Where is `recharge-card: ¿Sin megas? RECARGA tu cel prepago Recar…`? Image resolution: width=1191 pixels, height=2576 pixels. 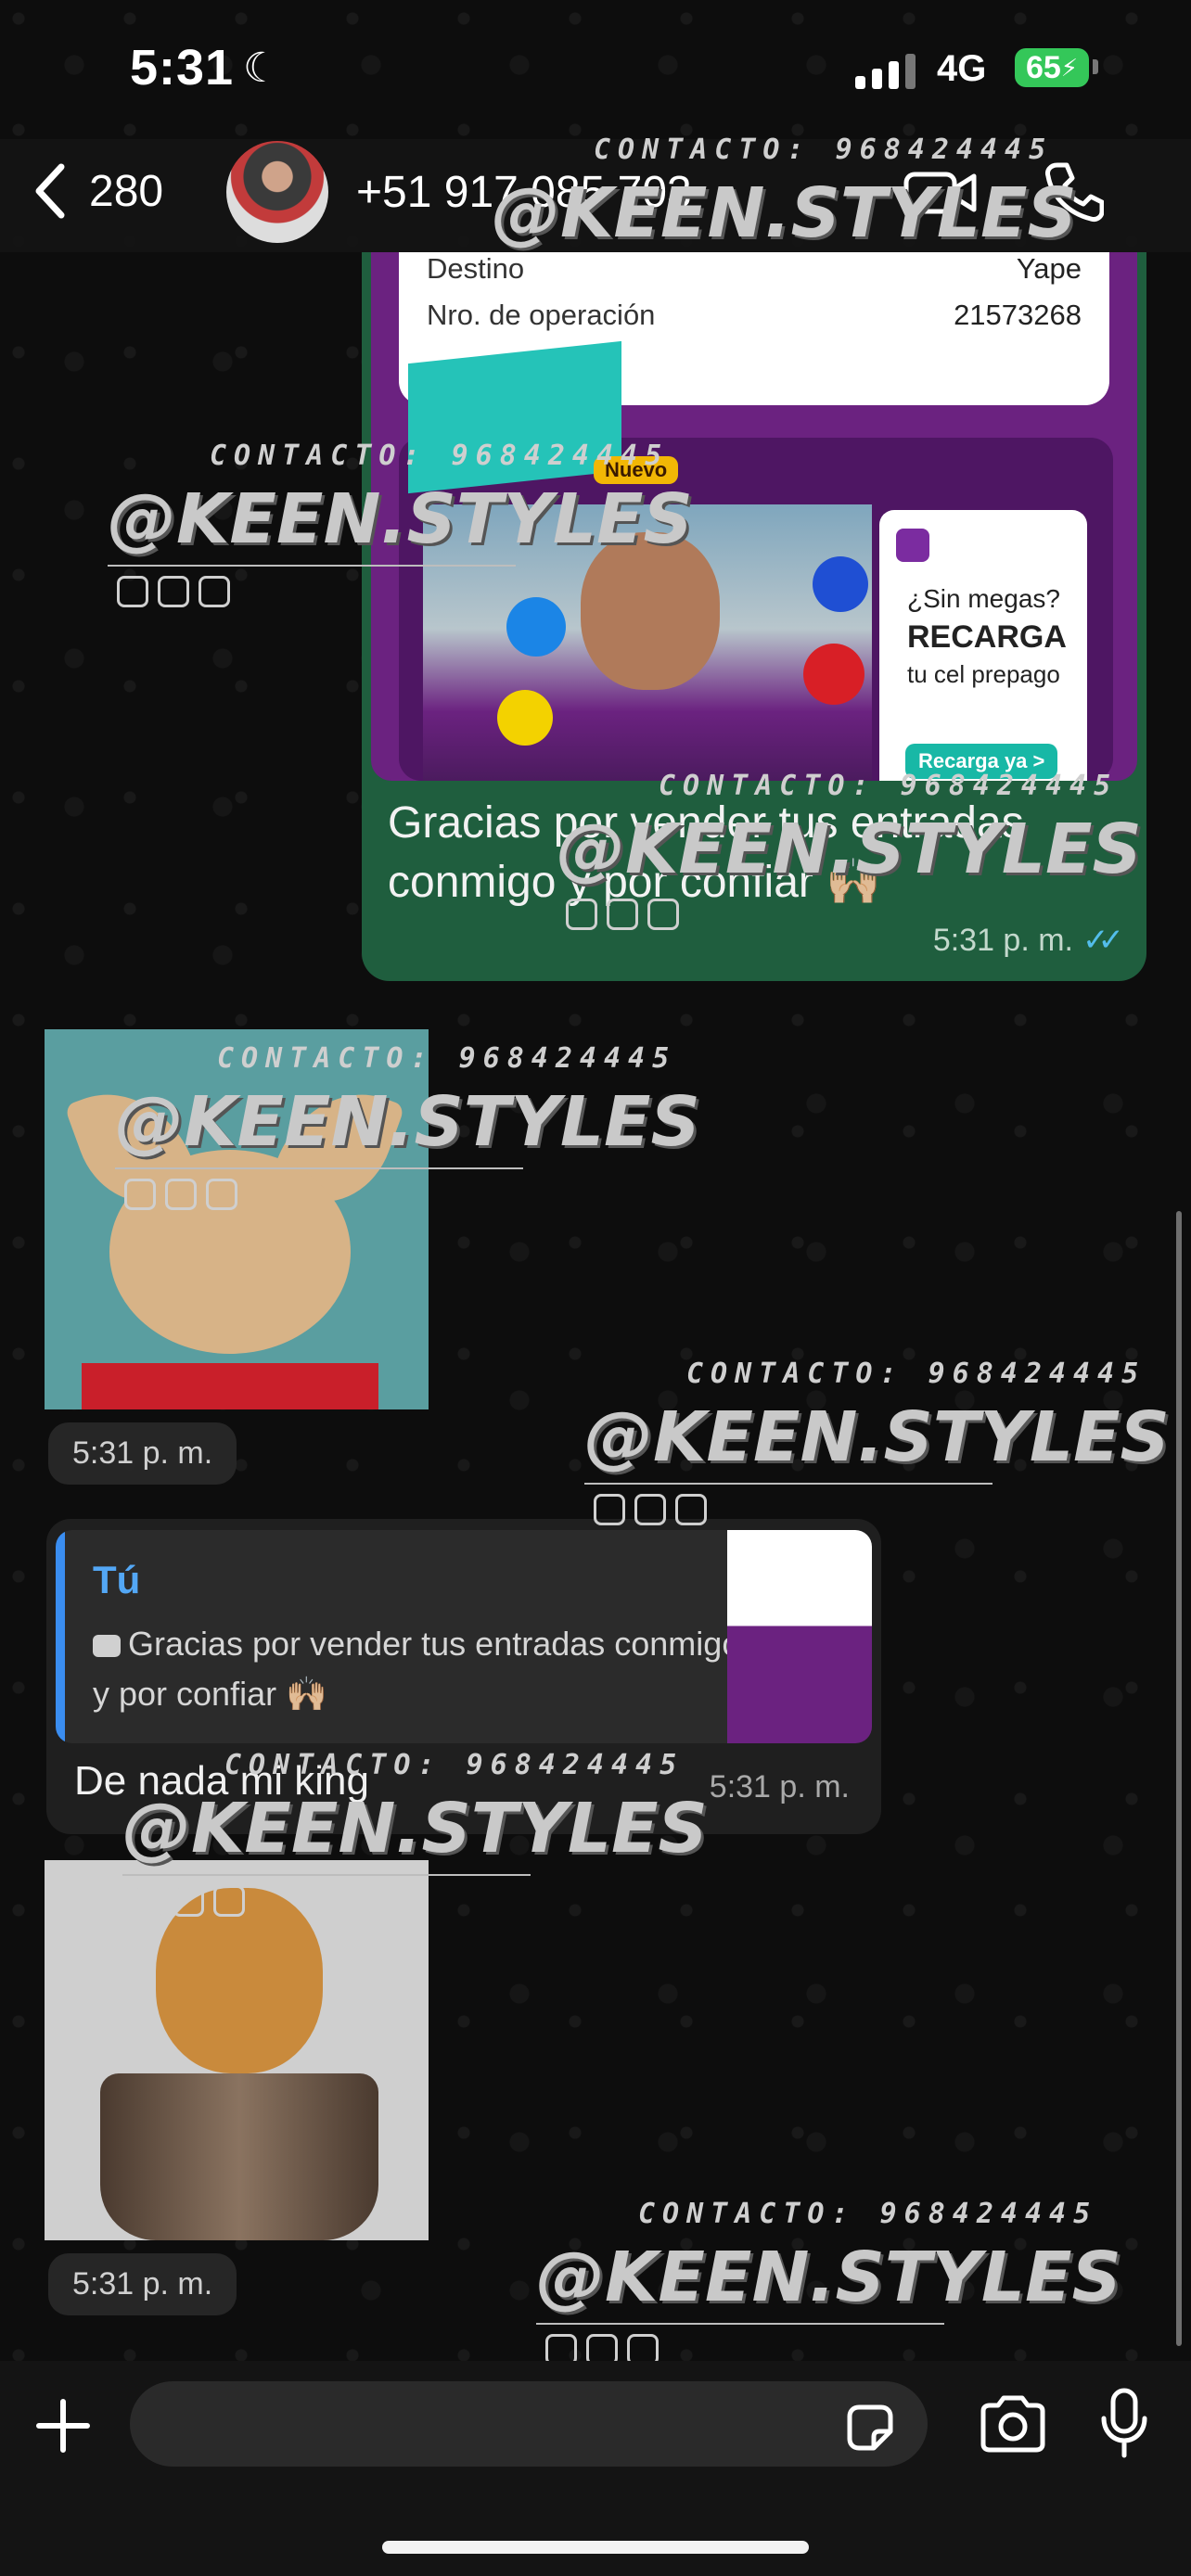
recharge-card: ¿Sin megas? RECARGA tu cel prepago Recar… is located at coordinates (983, 645).